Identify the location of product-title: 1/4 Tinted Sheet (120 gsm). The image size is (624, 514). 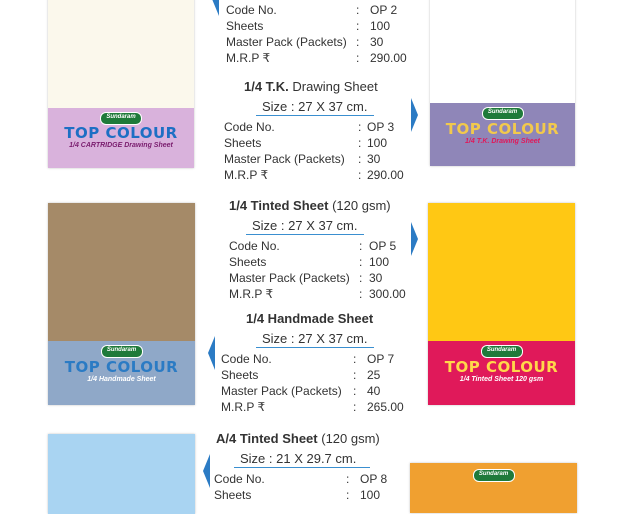
(310, 205).